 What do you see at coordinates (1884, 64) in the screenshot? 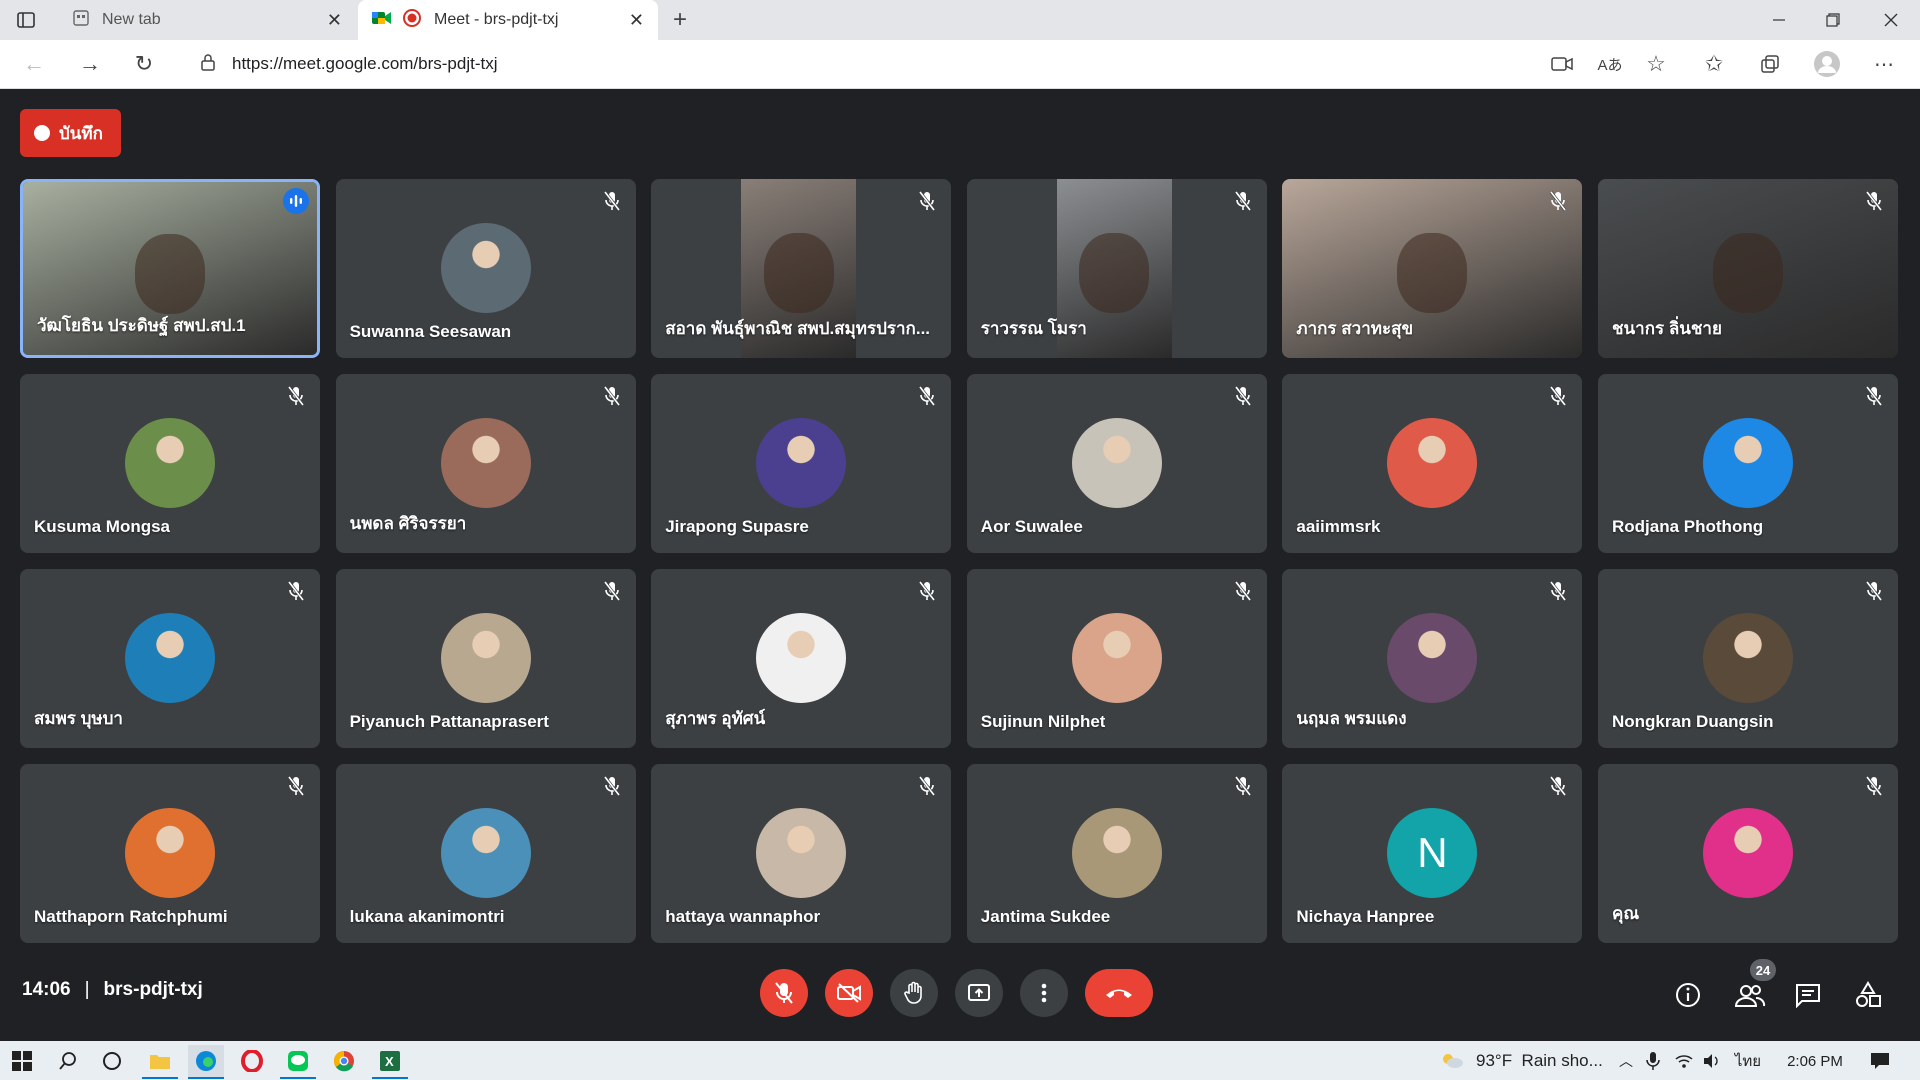
I see `more-menu-icon: ⋯` at bounding box center [1884, 64].